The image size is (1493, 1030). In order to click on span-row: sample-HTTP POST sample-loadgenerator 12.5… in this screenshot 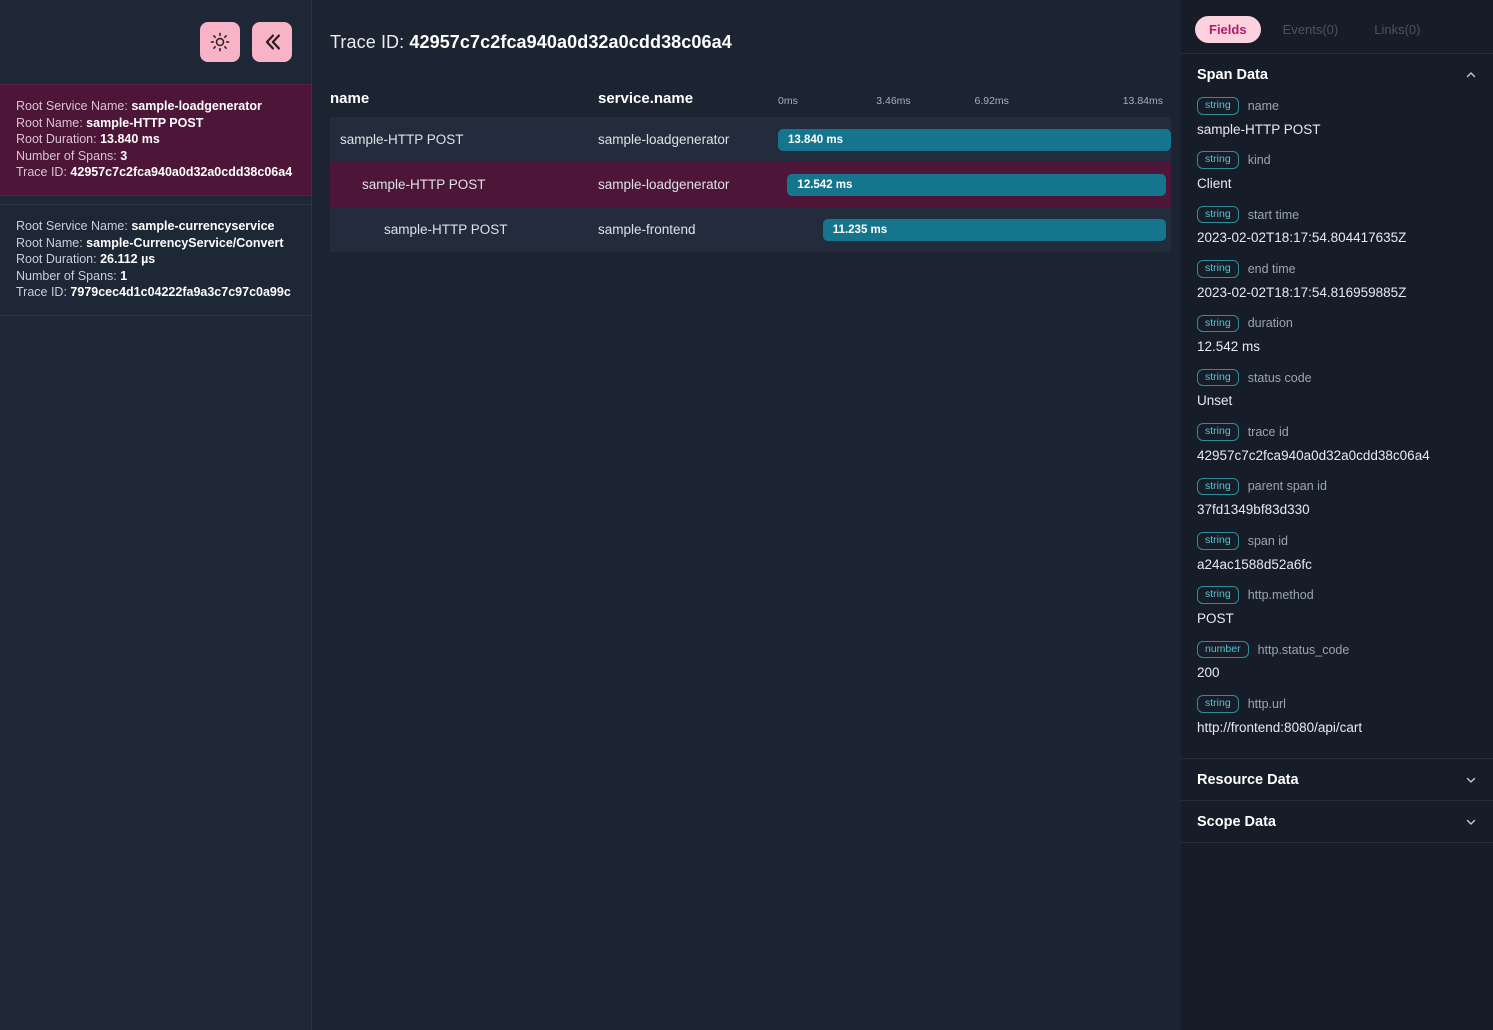, I will do `click(750, 184)`.